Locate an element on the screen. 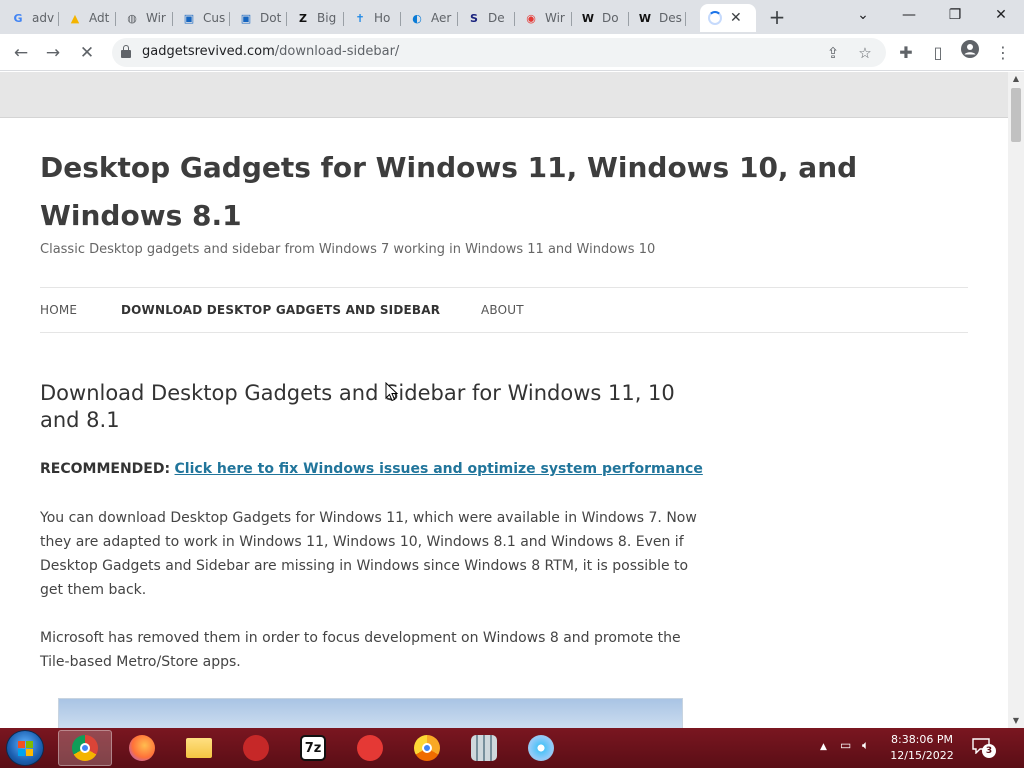 The image size is (1024, 768). stop-loading-button: ✕ is located at coordinates (87, 53).